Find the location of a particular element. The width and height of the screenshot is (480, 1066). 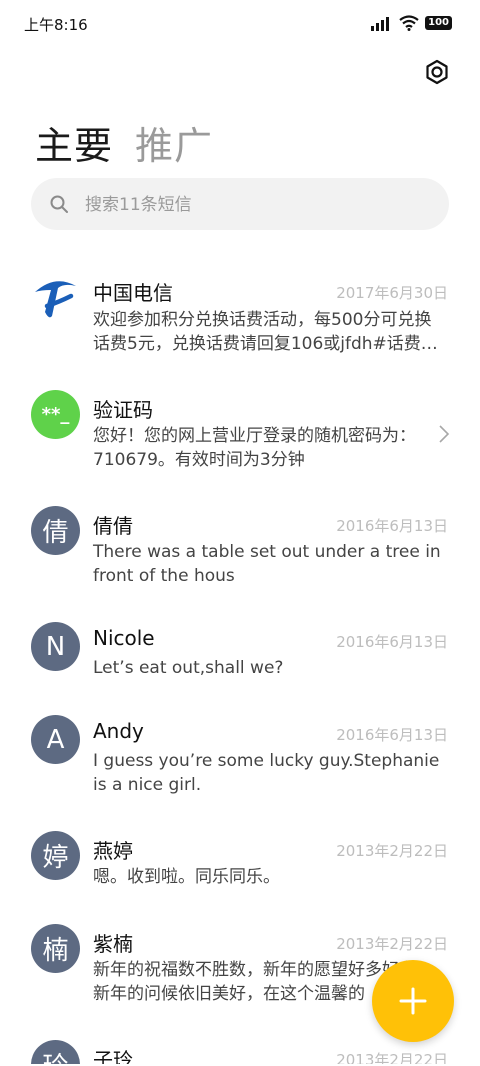

plus-icon is located at coordinates (413, 1001).